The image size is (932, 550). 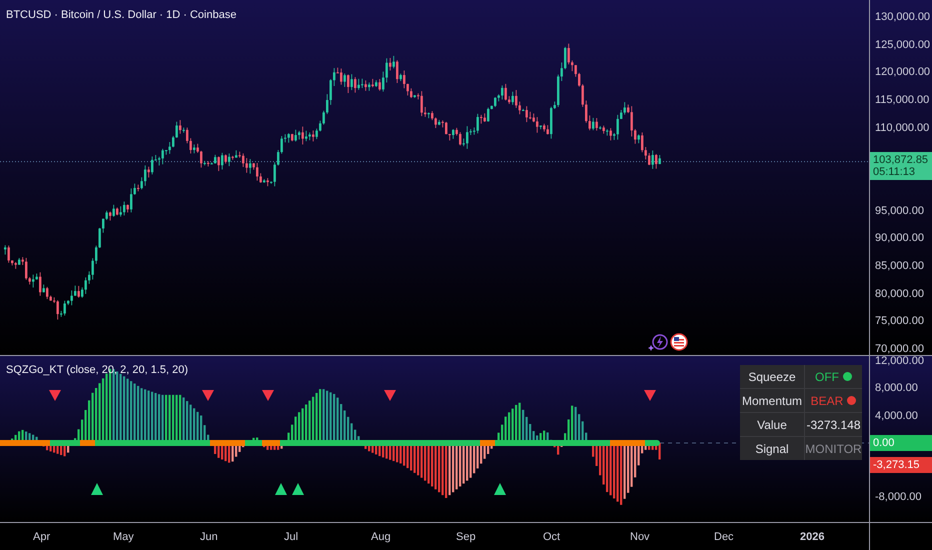 What do you see at coordinates (772, 424) in the screenshot?
I see `table-label-cell: Value` at bounding box center [772, 424].